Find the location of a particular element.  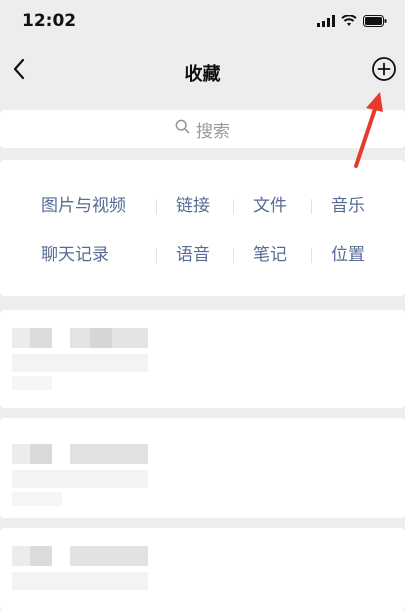

category-row: 图片与视频 链接 文件 音乐 is located at coordinates (202, 206).